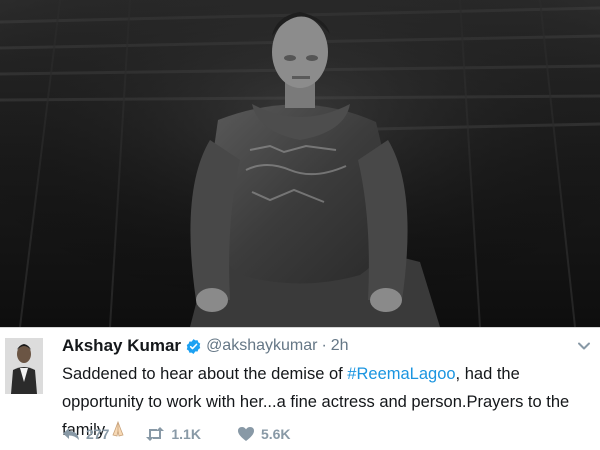 The image size is (600, 450). I want to click on reply-button: 277, so click(85, 434).